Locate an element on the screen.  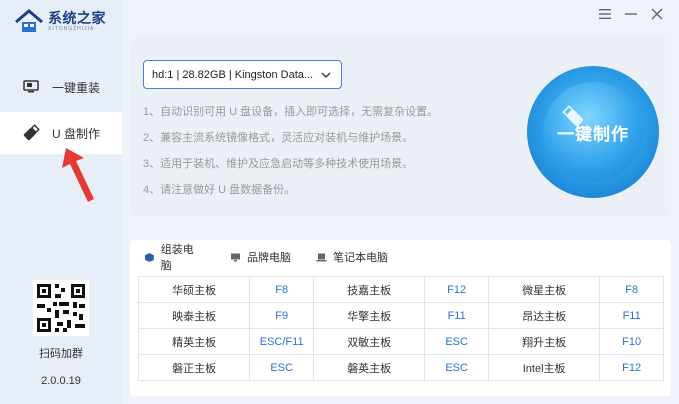
tip-line: 2、兼容主流系统镜像格式，灵活应对装机与维护场景。 is located at coordinates (278, 138).